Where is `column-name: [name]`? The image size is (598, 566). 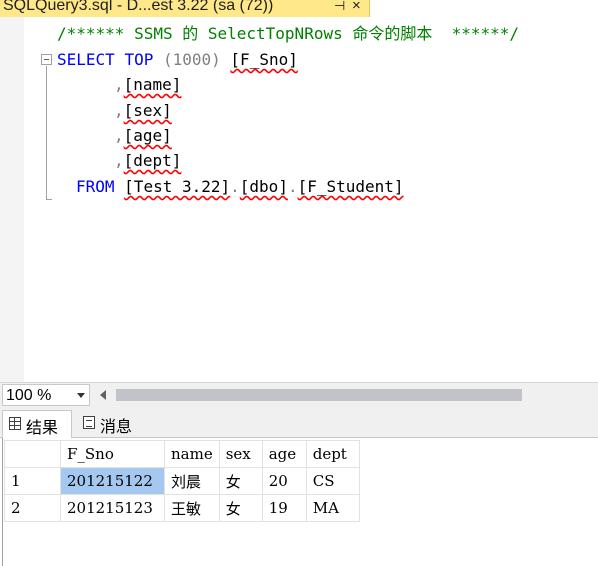
column-name: [name] is located at coordinates (152, 84).